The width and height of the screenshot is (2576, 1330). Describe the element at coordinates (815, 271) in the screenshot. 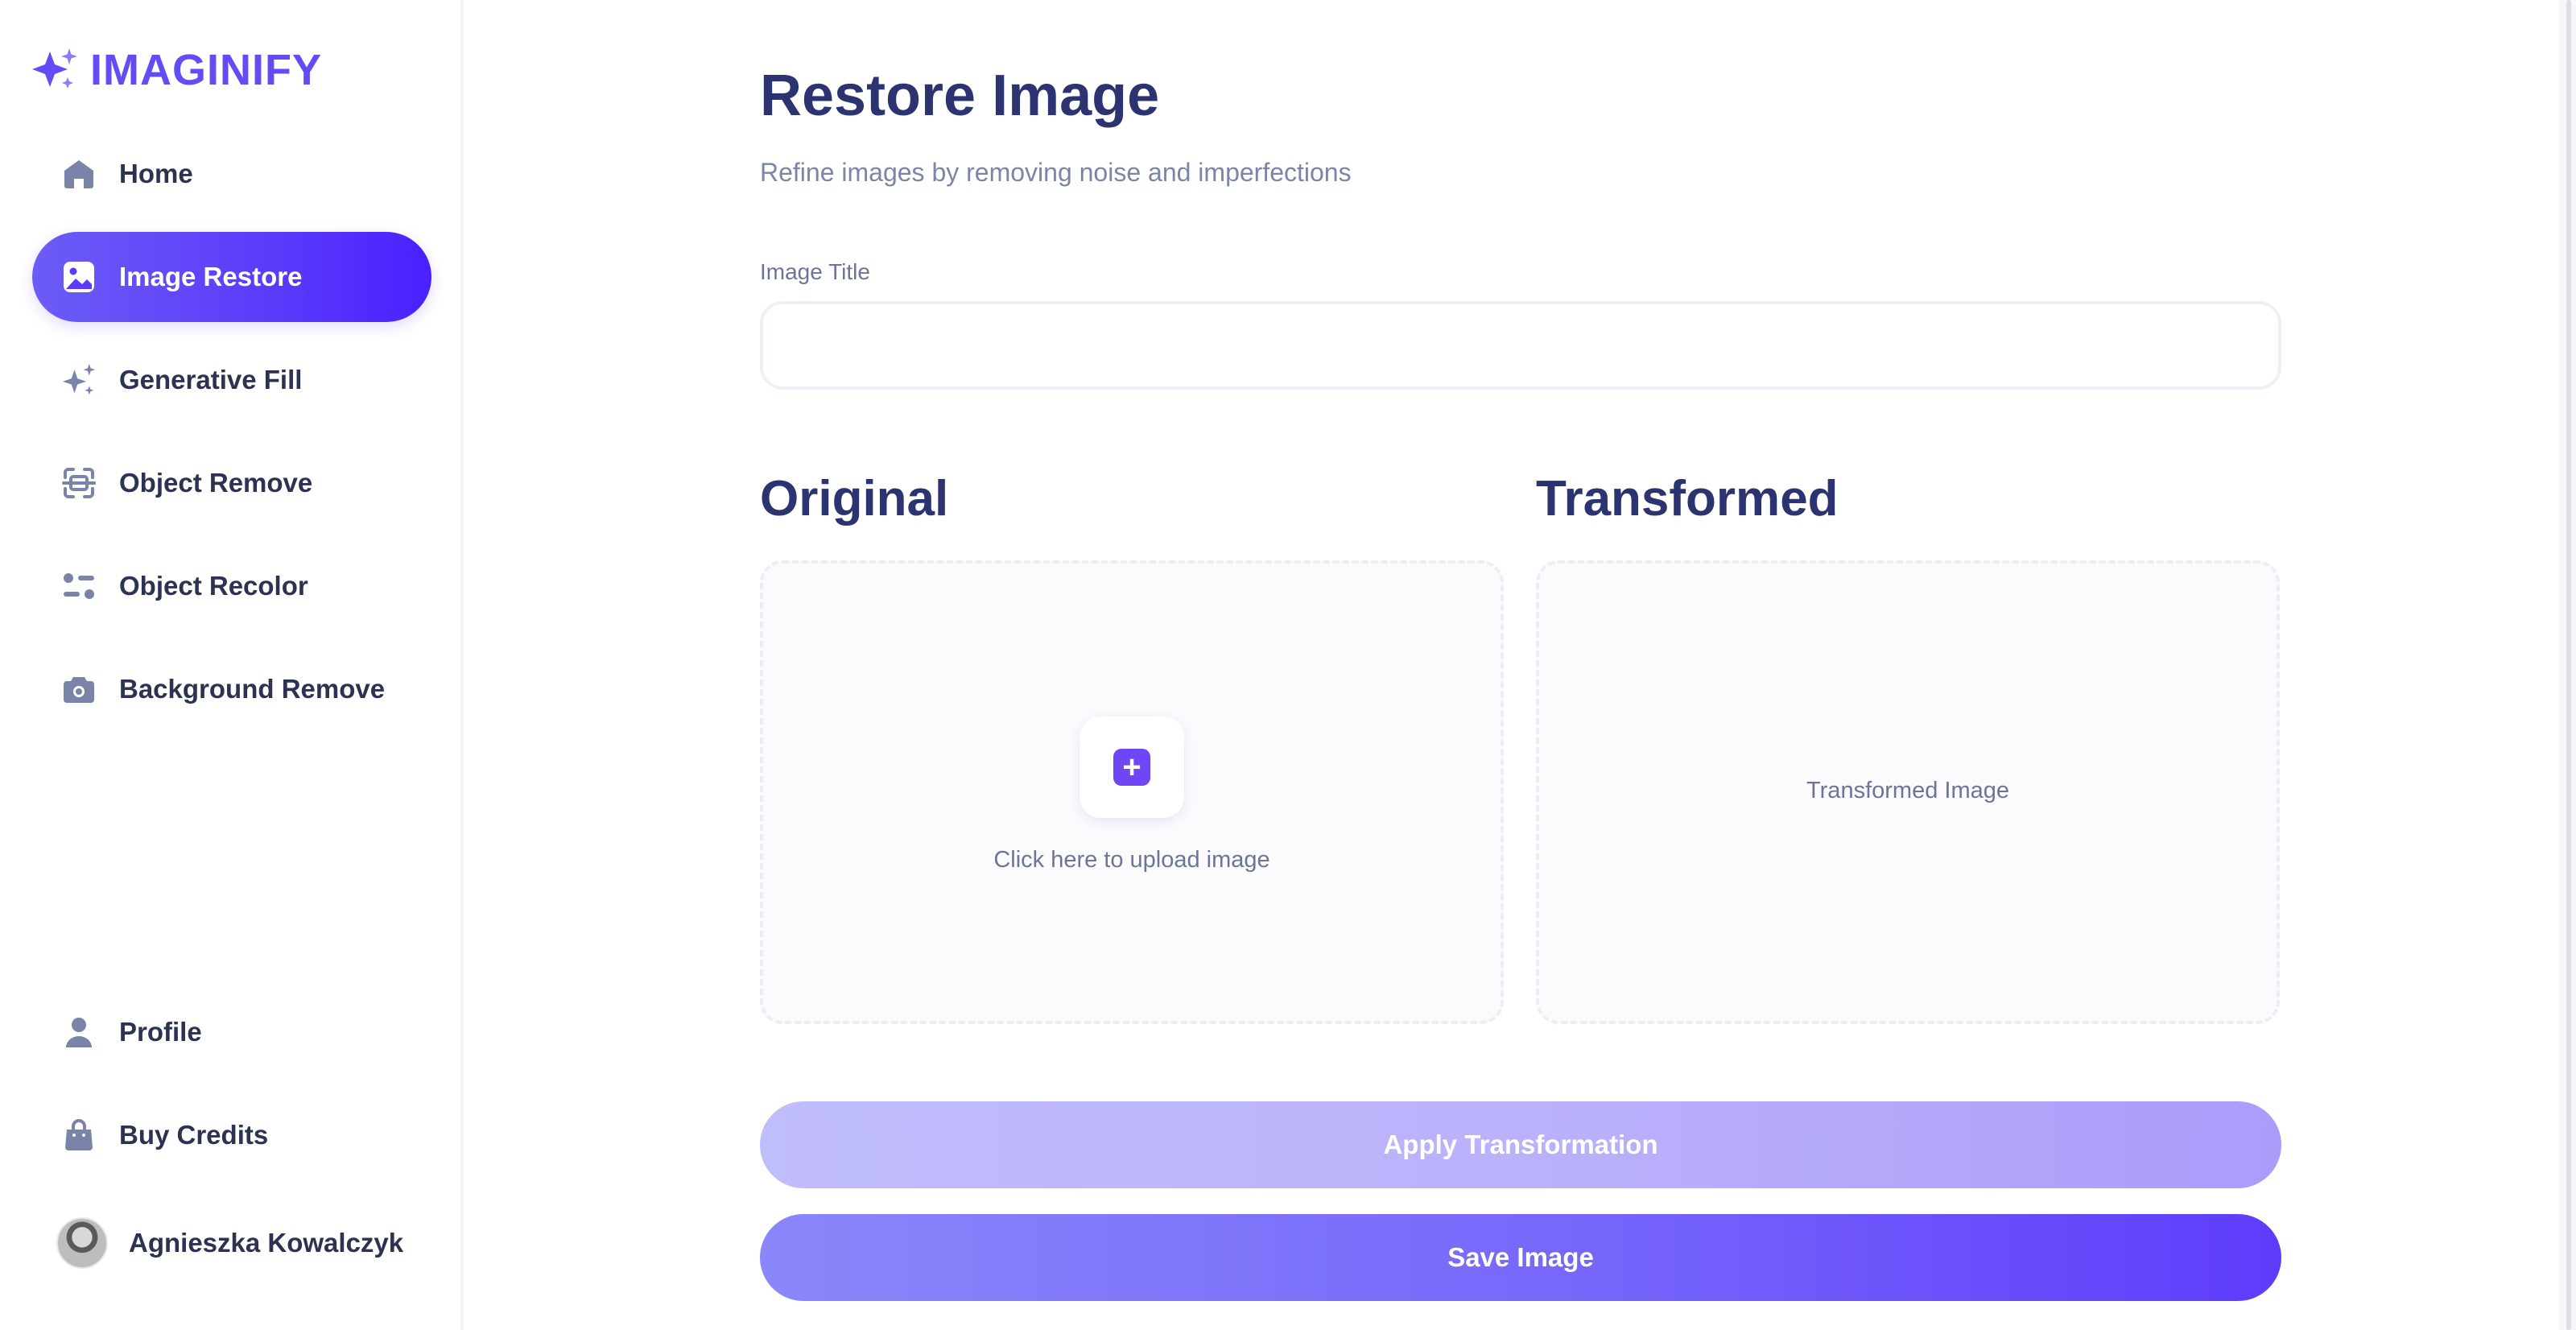

I see `image-title-label: Image Title` at that location.